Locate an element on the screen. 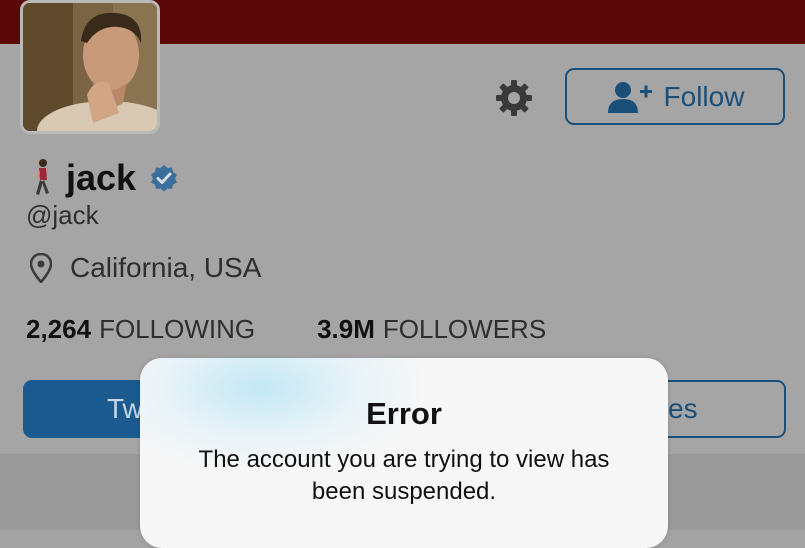 The image size is (805, 548). follow-button-label: Follow is located at coordinates (704, 96).